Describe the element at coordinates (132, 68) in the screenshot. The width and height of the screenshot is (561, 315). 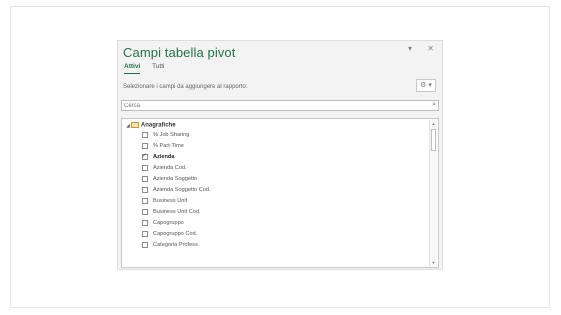
I see `tab-attivi: Attivi` at that location.